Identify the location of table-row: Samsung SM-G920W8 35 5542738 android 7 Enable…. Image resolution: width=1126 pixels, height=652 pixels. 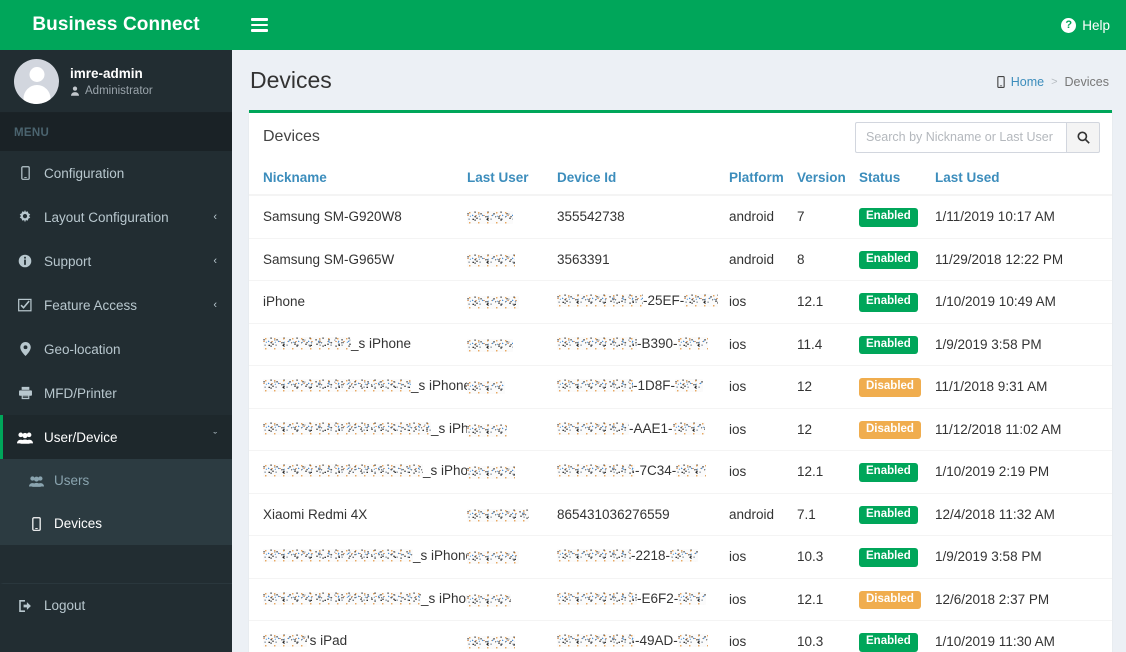
(680, 216).